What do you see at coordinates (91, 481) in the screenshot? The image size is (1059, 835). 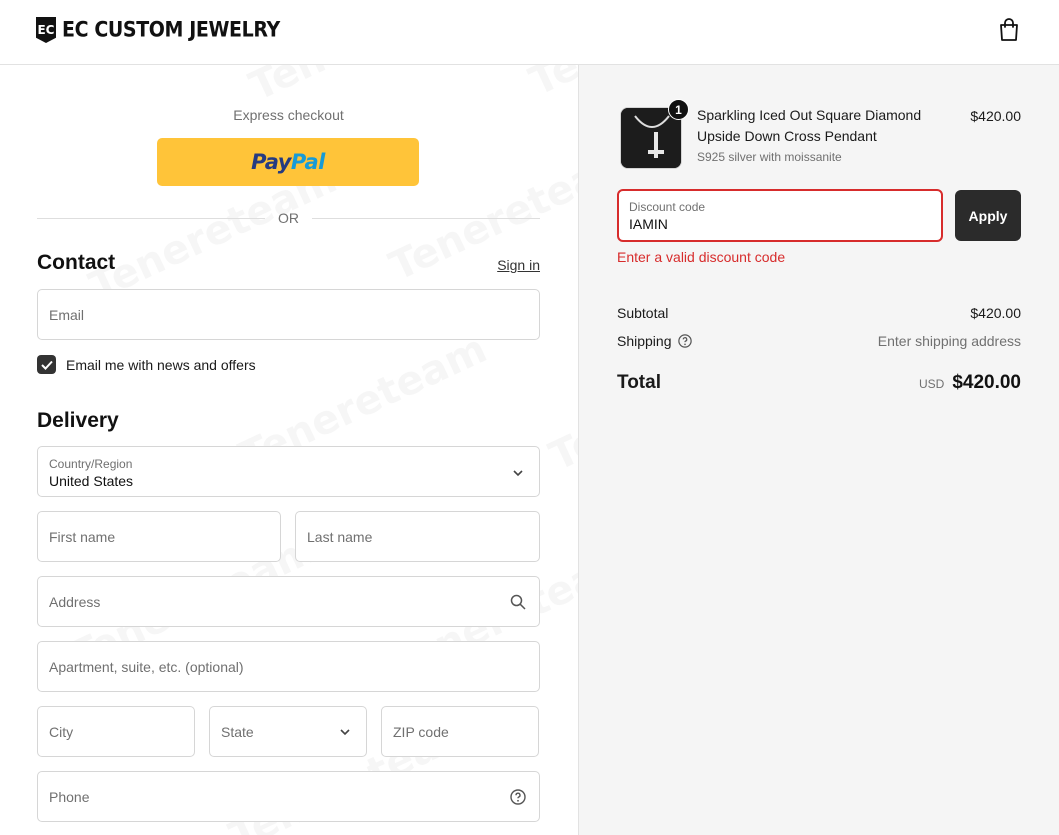 I see `country-value: United States` at bounding box center [91, 481].